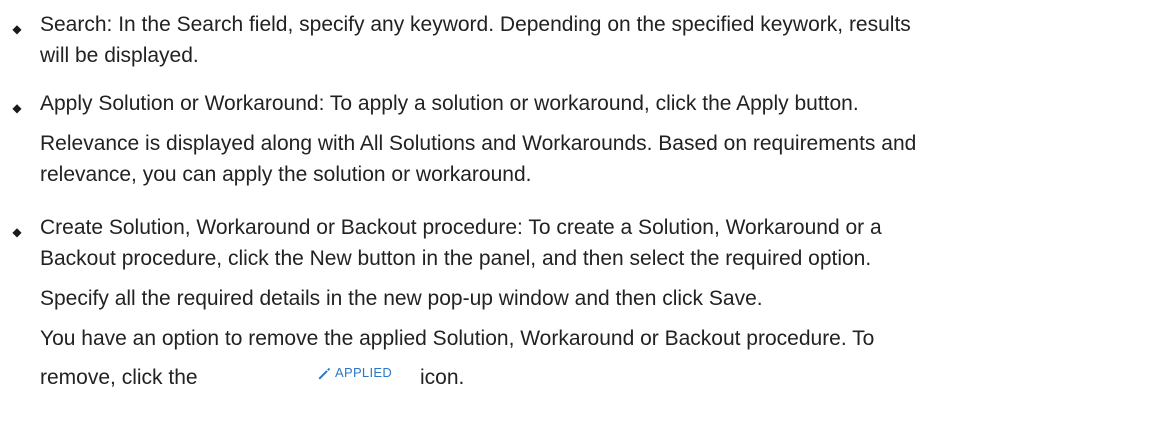 The height and width of the screenshot is (432, 1162). What do you see at coordinates (290, 378) in the screenshot?
I see `bullet-create-paragraph-2-line-2: remove, click the APPLIED icon.` at bounding box center [290, 378].